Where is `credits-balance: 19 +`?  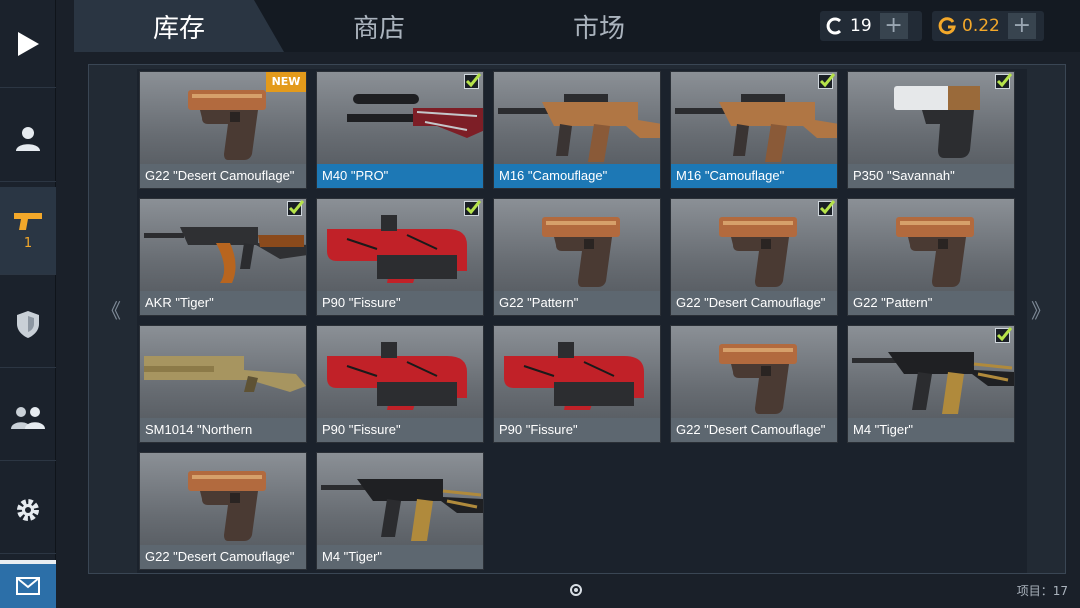 credits-balance: 19 + is located at coordinates (871, 26).